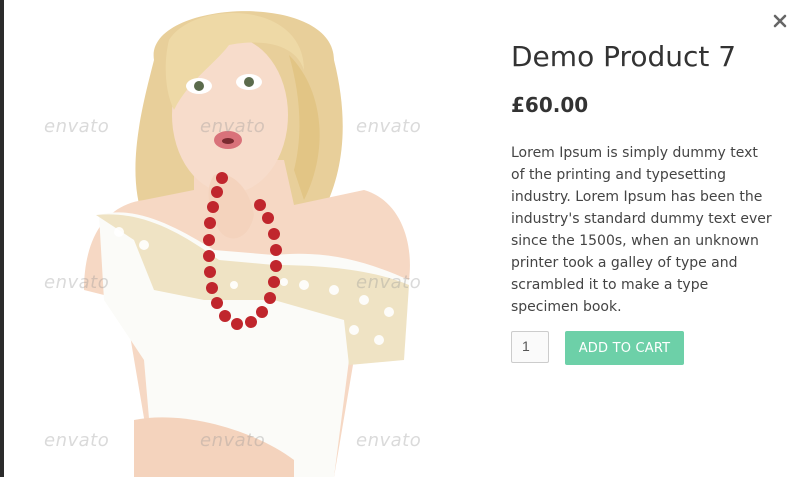  I want to click on close-icon, so click(780, 21).